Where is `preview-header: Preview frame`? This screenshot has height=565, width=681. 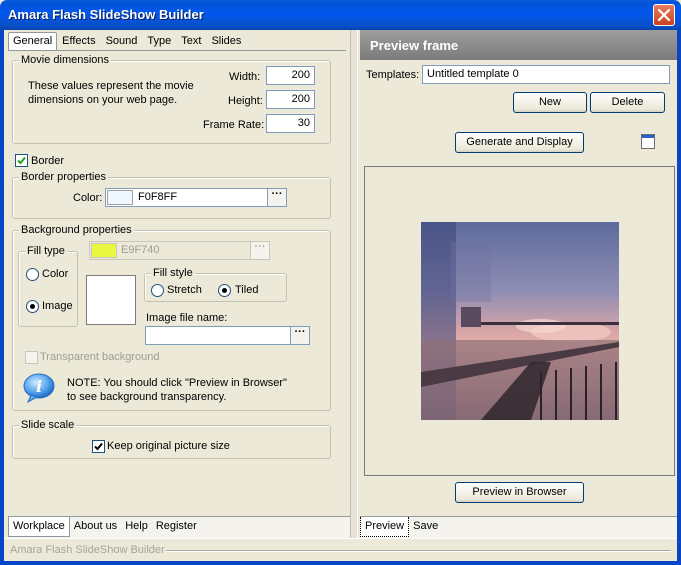 preview-header: Preview frame is located at coordinates (518, 45).